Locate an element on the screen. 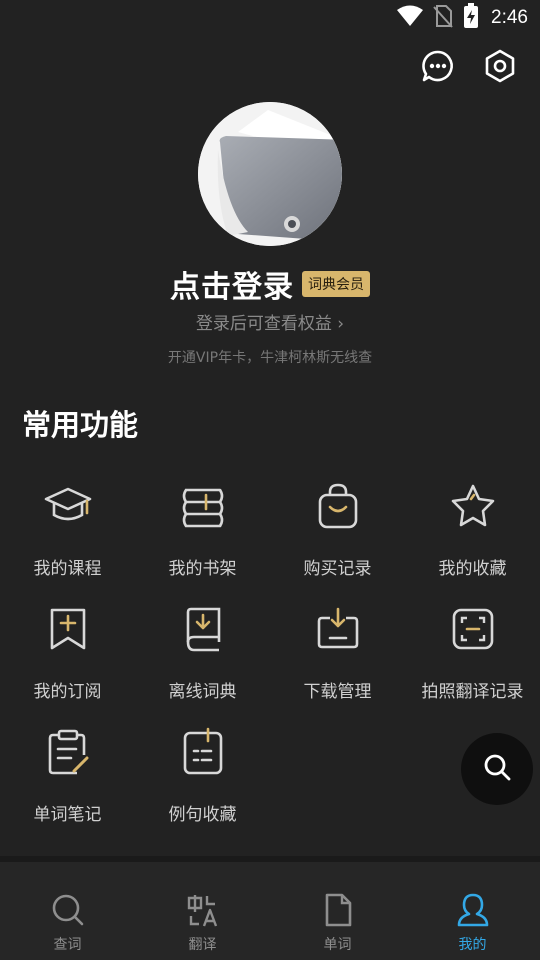 The height and width of the screenshot is (960, 540). document-icon is located at coordinates (338, 910).